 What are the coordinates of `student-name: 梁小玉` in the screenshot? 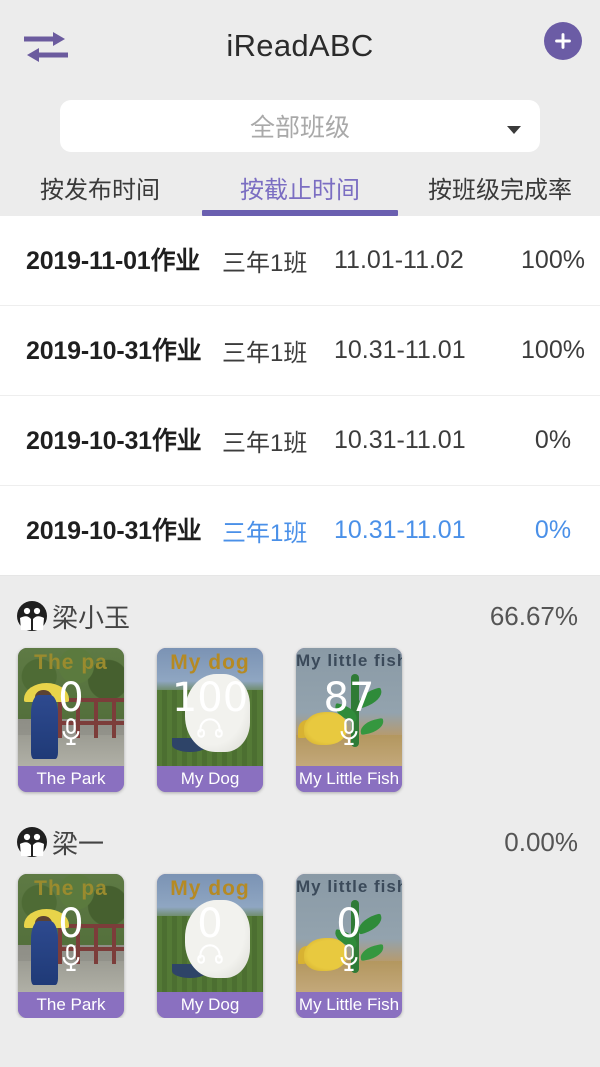 It's located at (91, 617).